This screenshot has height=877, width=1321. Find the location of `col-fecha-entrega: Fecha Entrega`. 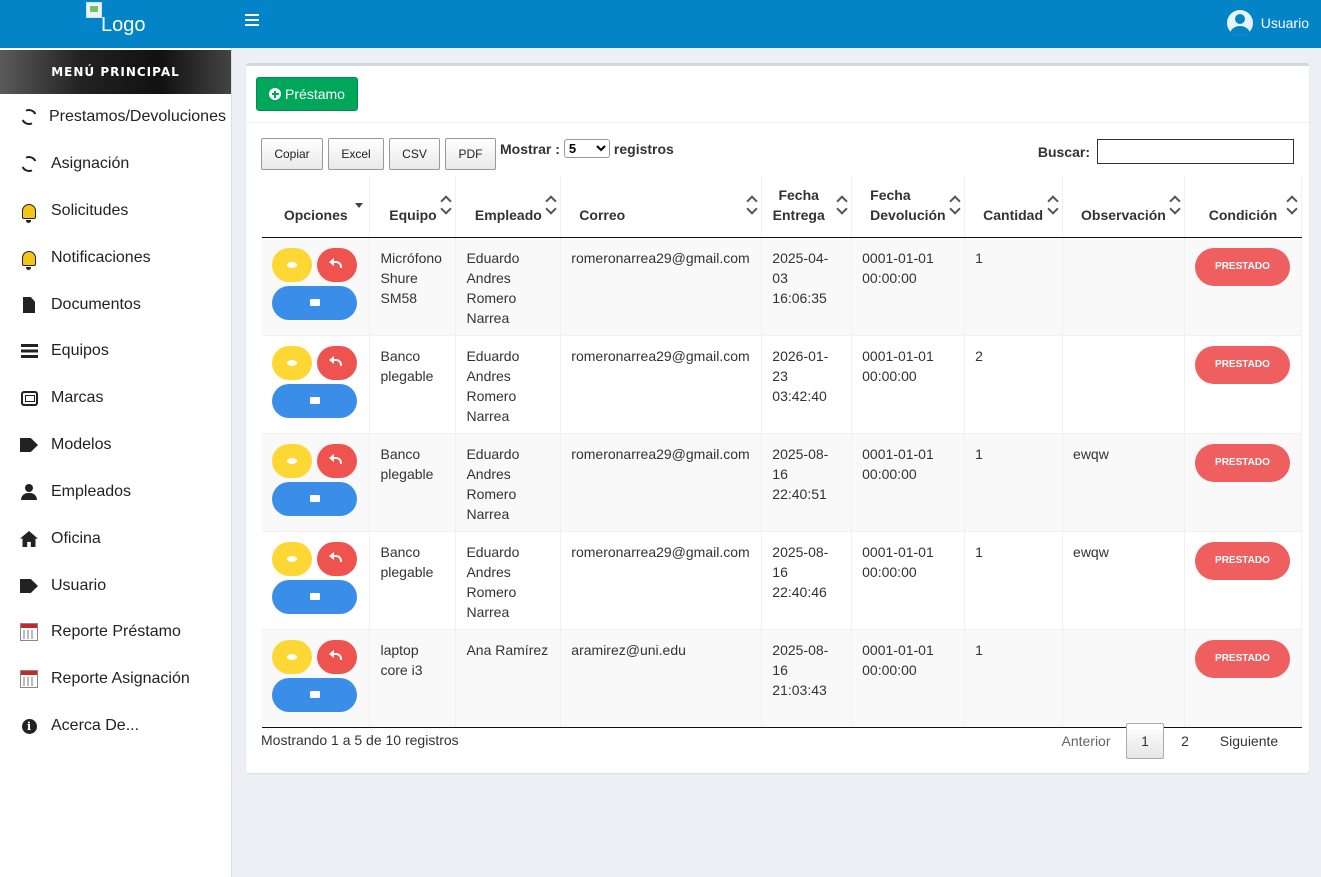

col-fecha-entrega: Fecha Entrega is located at coordinates (807, 206).